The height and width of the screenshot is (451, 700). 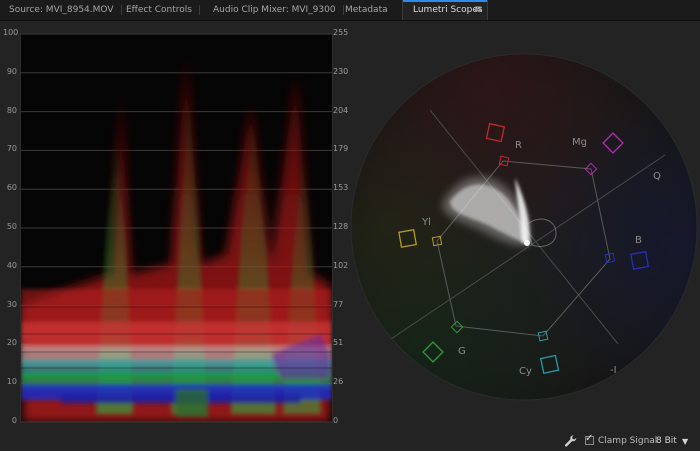 I want to click on waveform-left-tick-label: 40, so click(x=11, y=265).